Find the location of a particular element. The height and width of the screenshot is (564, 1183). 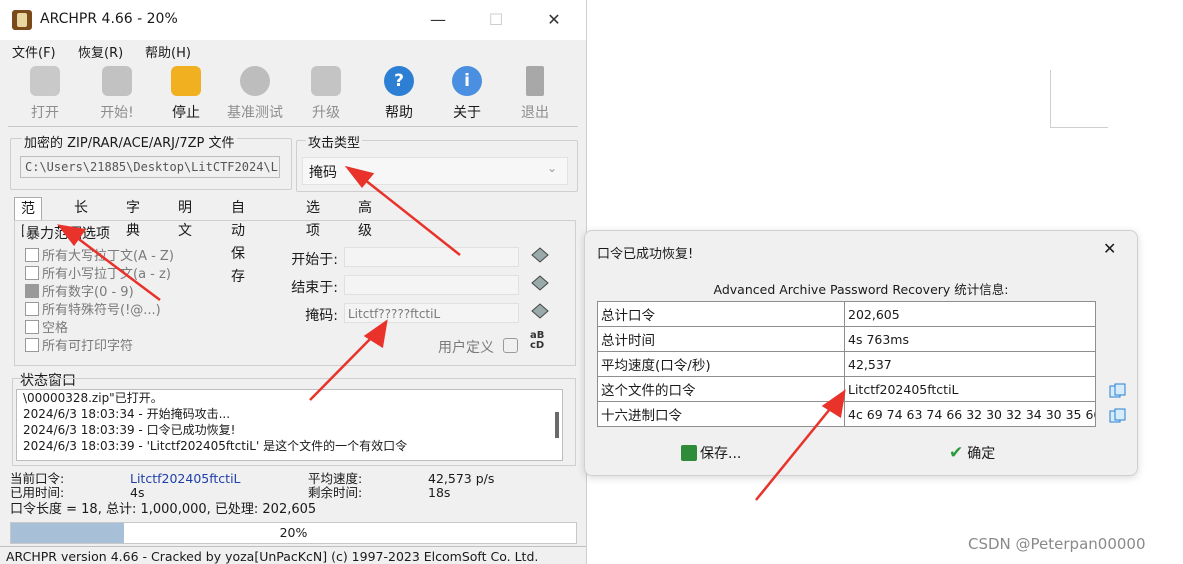

progress-text: 20% is located at coordinates (293, 532).